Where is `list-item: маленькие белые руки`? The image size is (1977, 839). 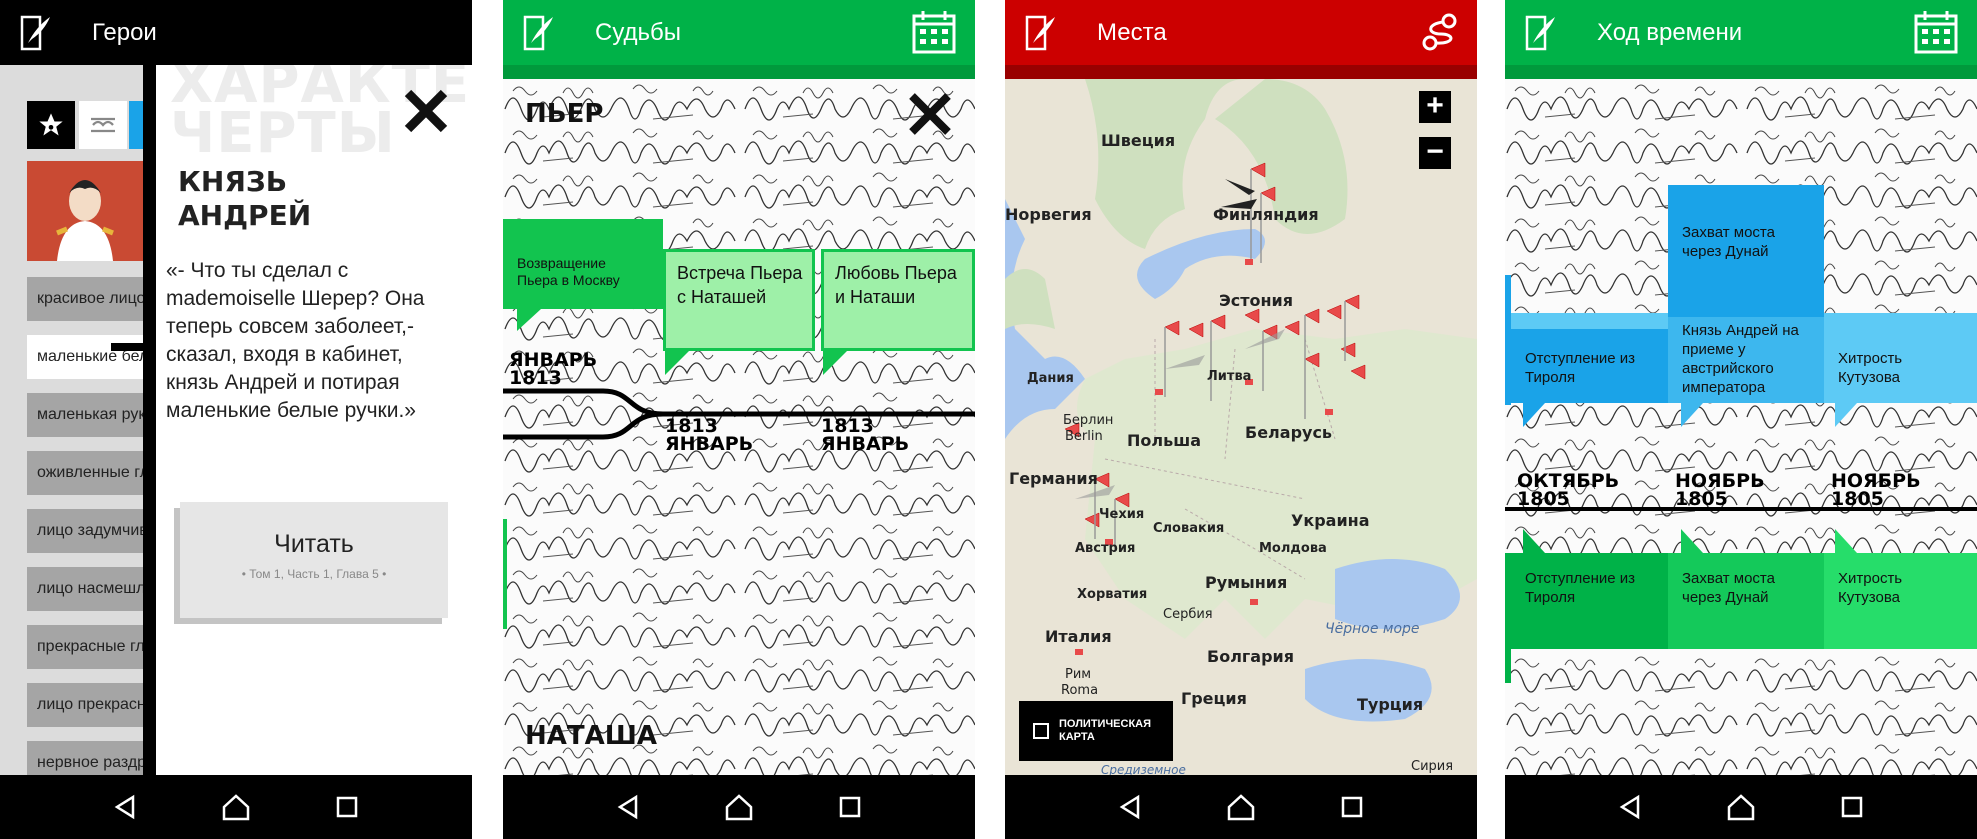
list-item: маленькие белые руки is located at coordinates (87, 357).